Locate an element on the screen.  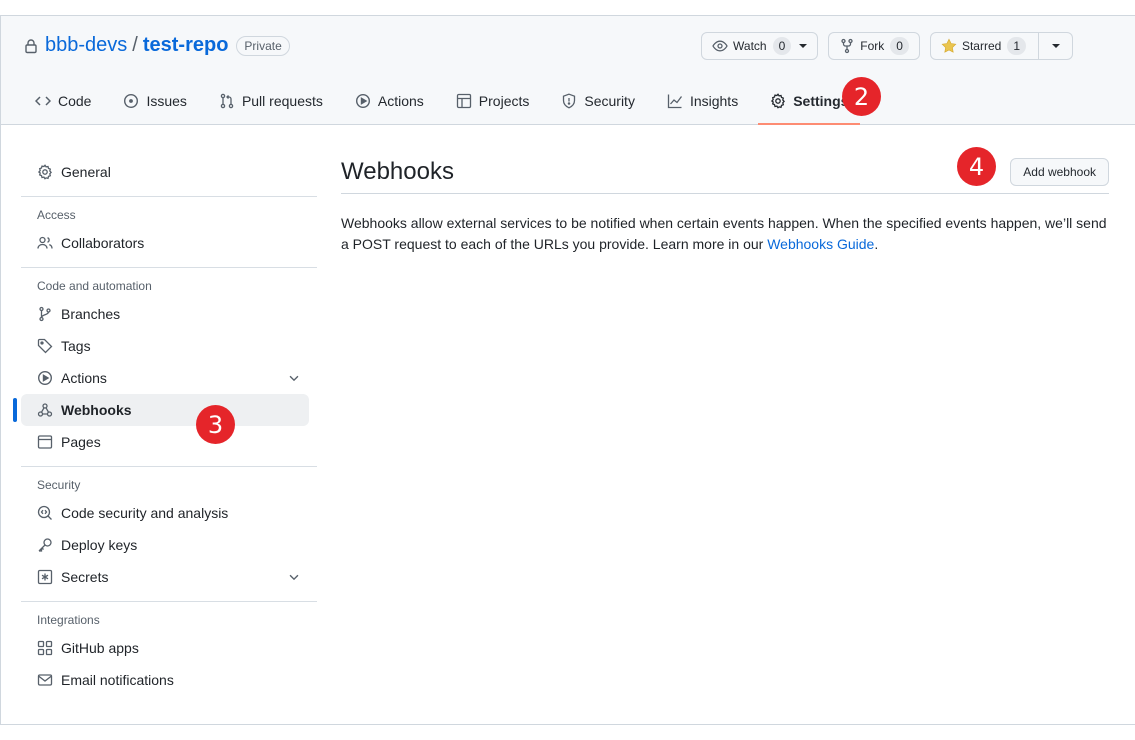
sidebar-heading-access: Access is located at coordinates (56, 215).